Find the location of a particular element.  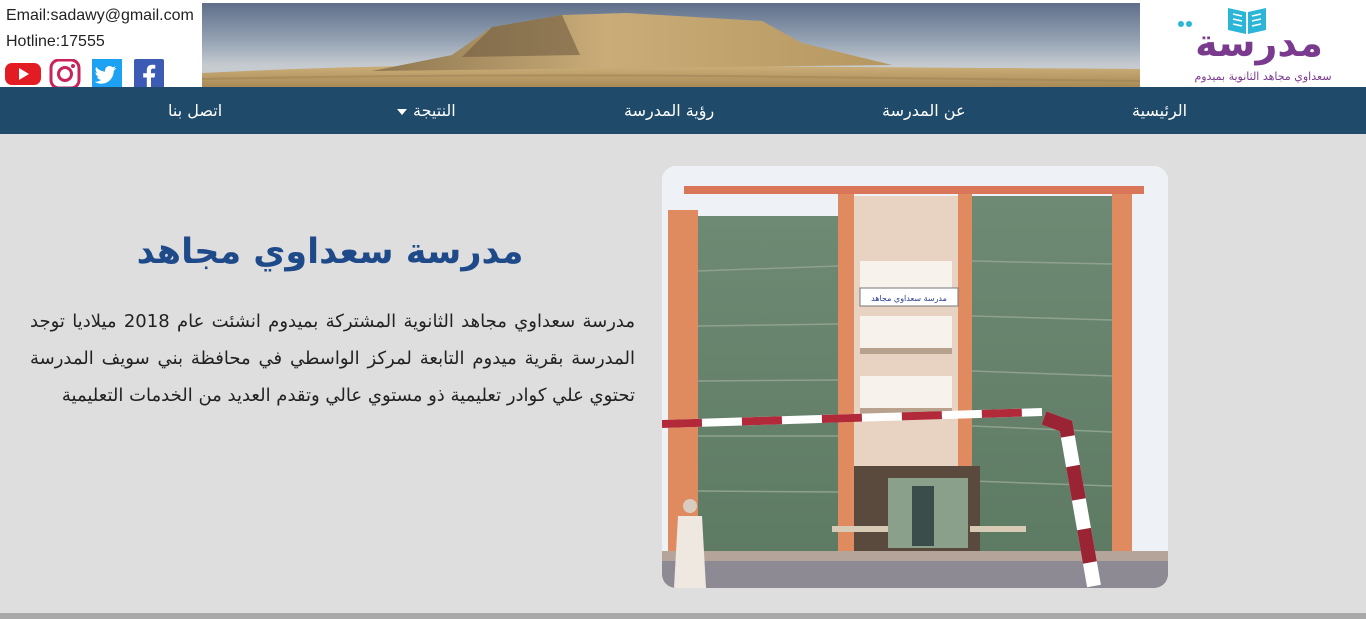

email-text: Email:sadawy@gmail.com is located at coordinates (101, 16).